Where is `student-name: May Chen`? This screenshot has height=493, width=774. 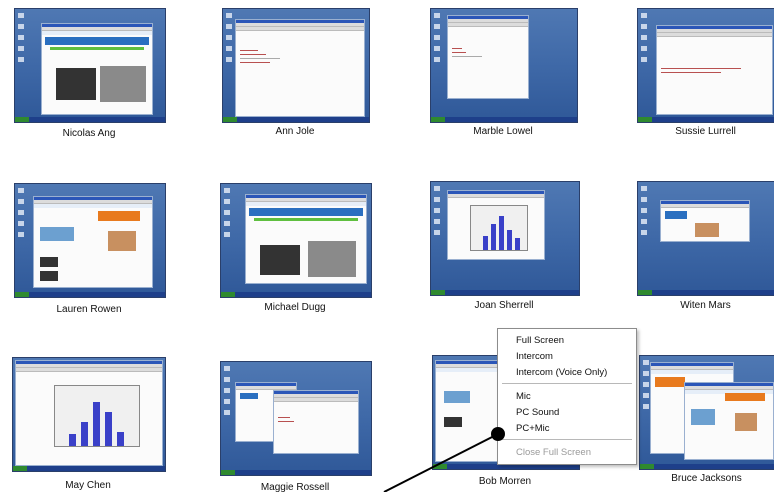 student-name: May Chen is located at coordinates (88, 485).